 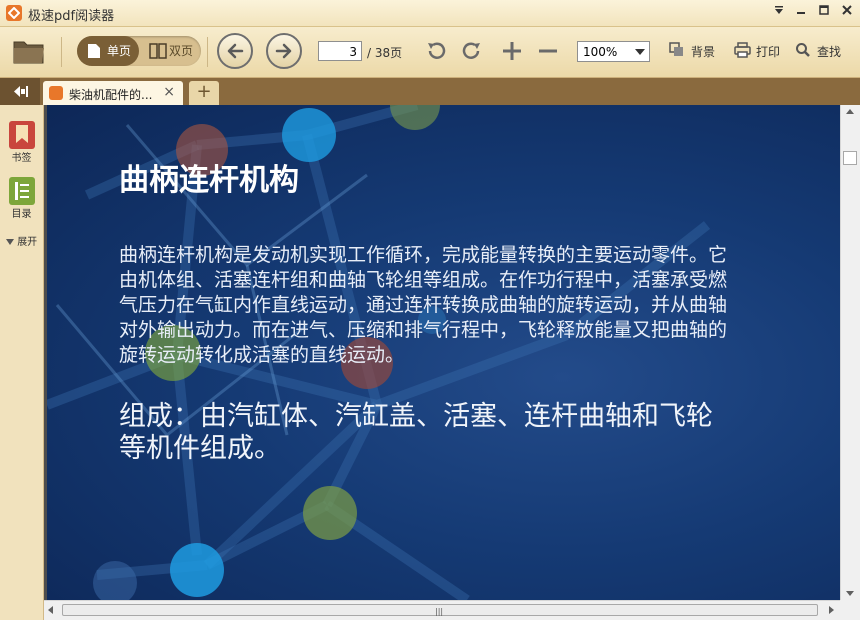 I want to click on scroll-grip-icon: |||, so click(x=439, y=611).